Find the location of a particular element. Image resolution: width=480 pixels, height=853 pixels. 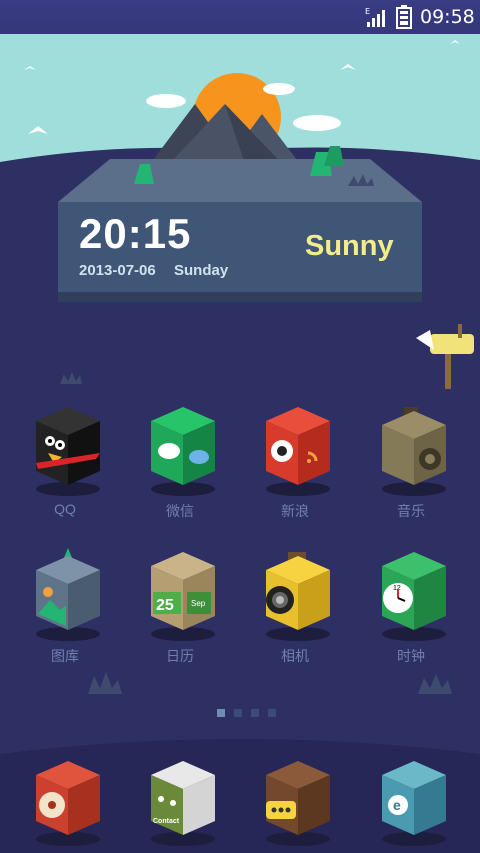

app-label: 日历 is located at coordinates (180, 656).